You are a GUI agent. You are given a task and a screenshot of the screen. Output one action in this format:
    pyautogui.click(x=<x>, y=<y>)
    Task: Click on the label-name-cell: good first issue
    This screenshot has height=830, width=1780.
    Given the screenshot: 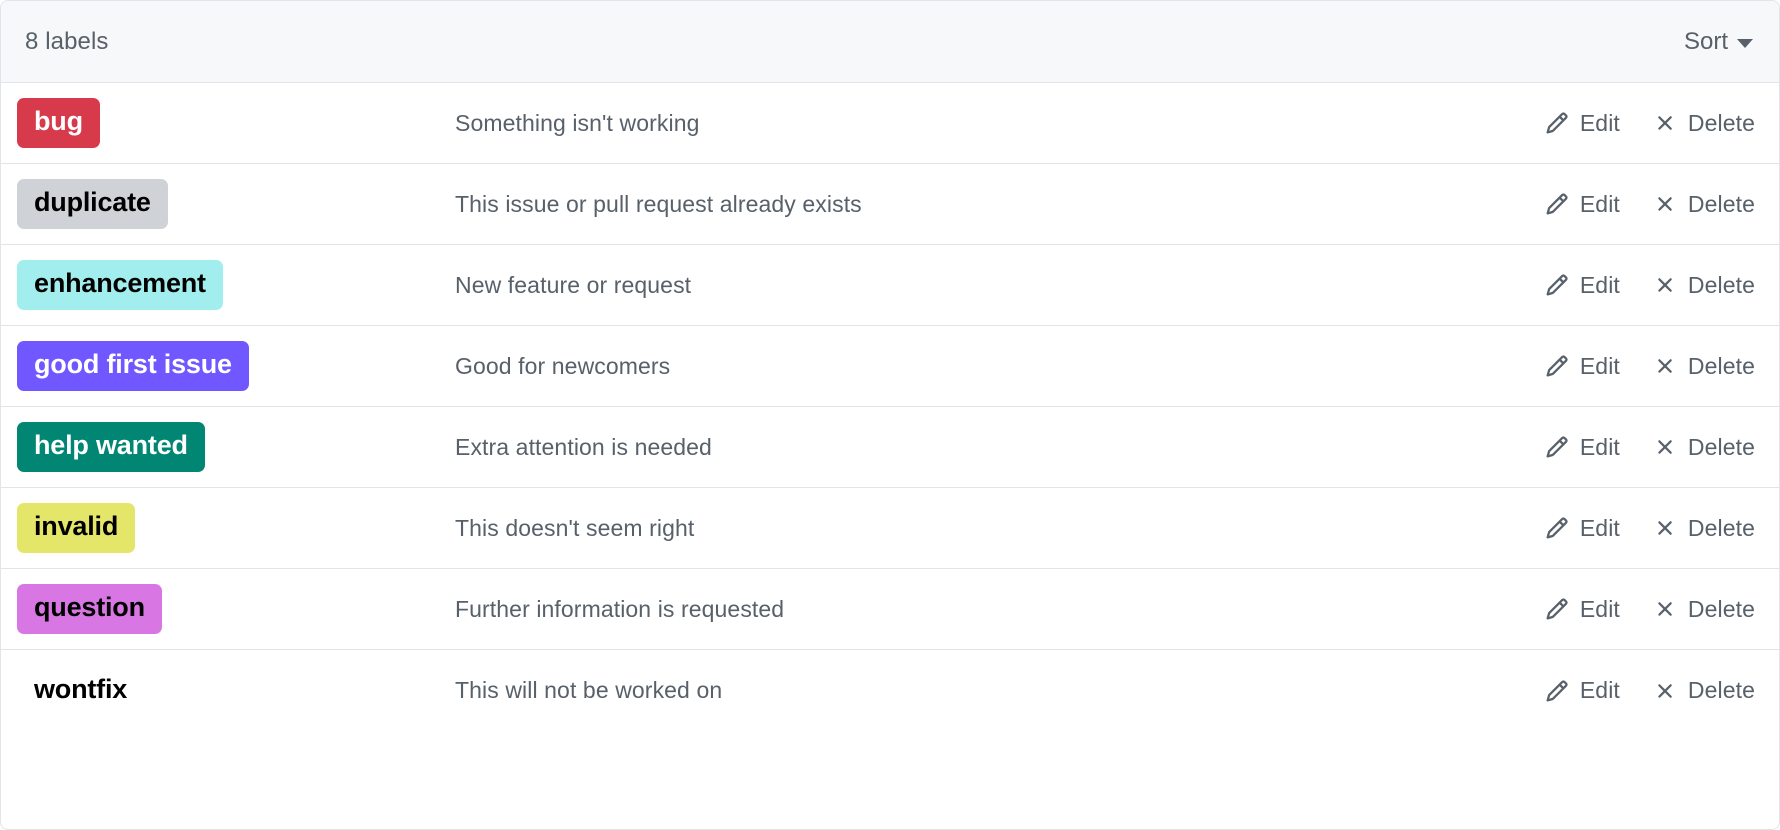 What is the action you would take?
    pyautogui.click(x=228, y=366)
    